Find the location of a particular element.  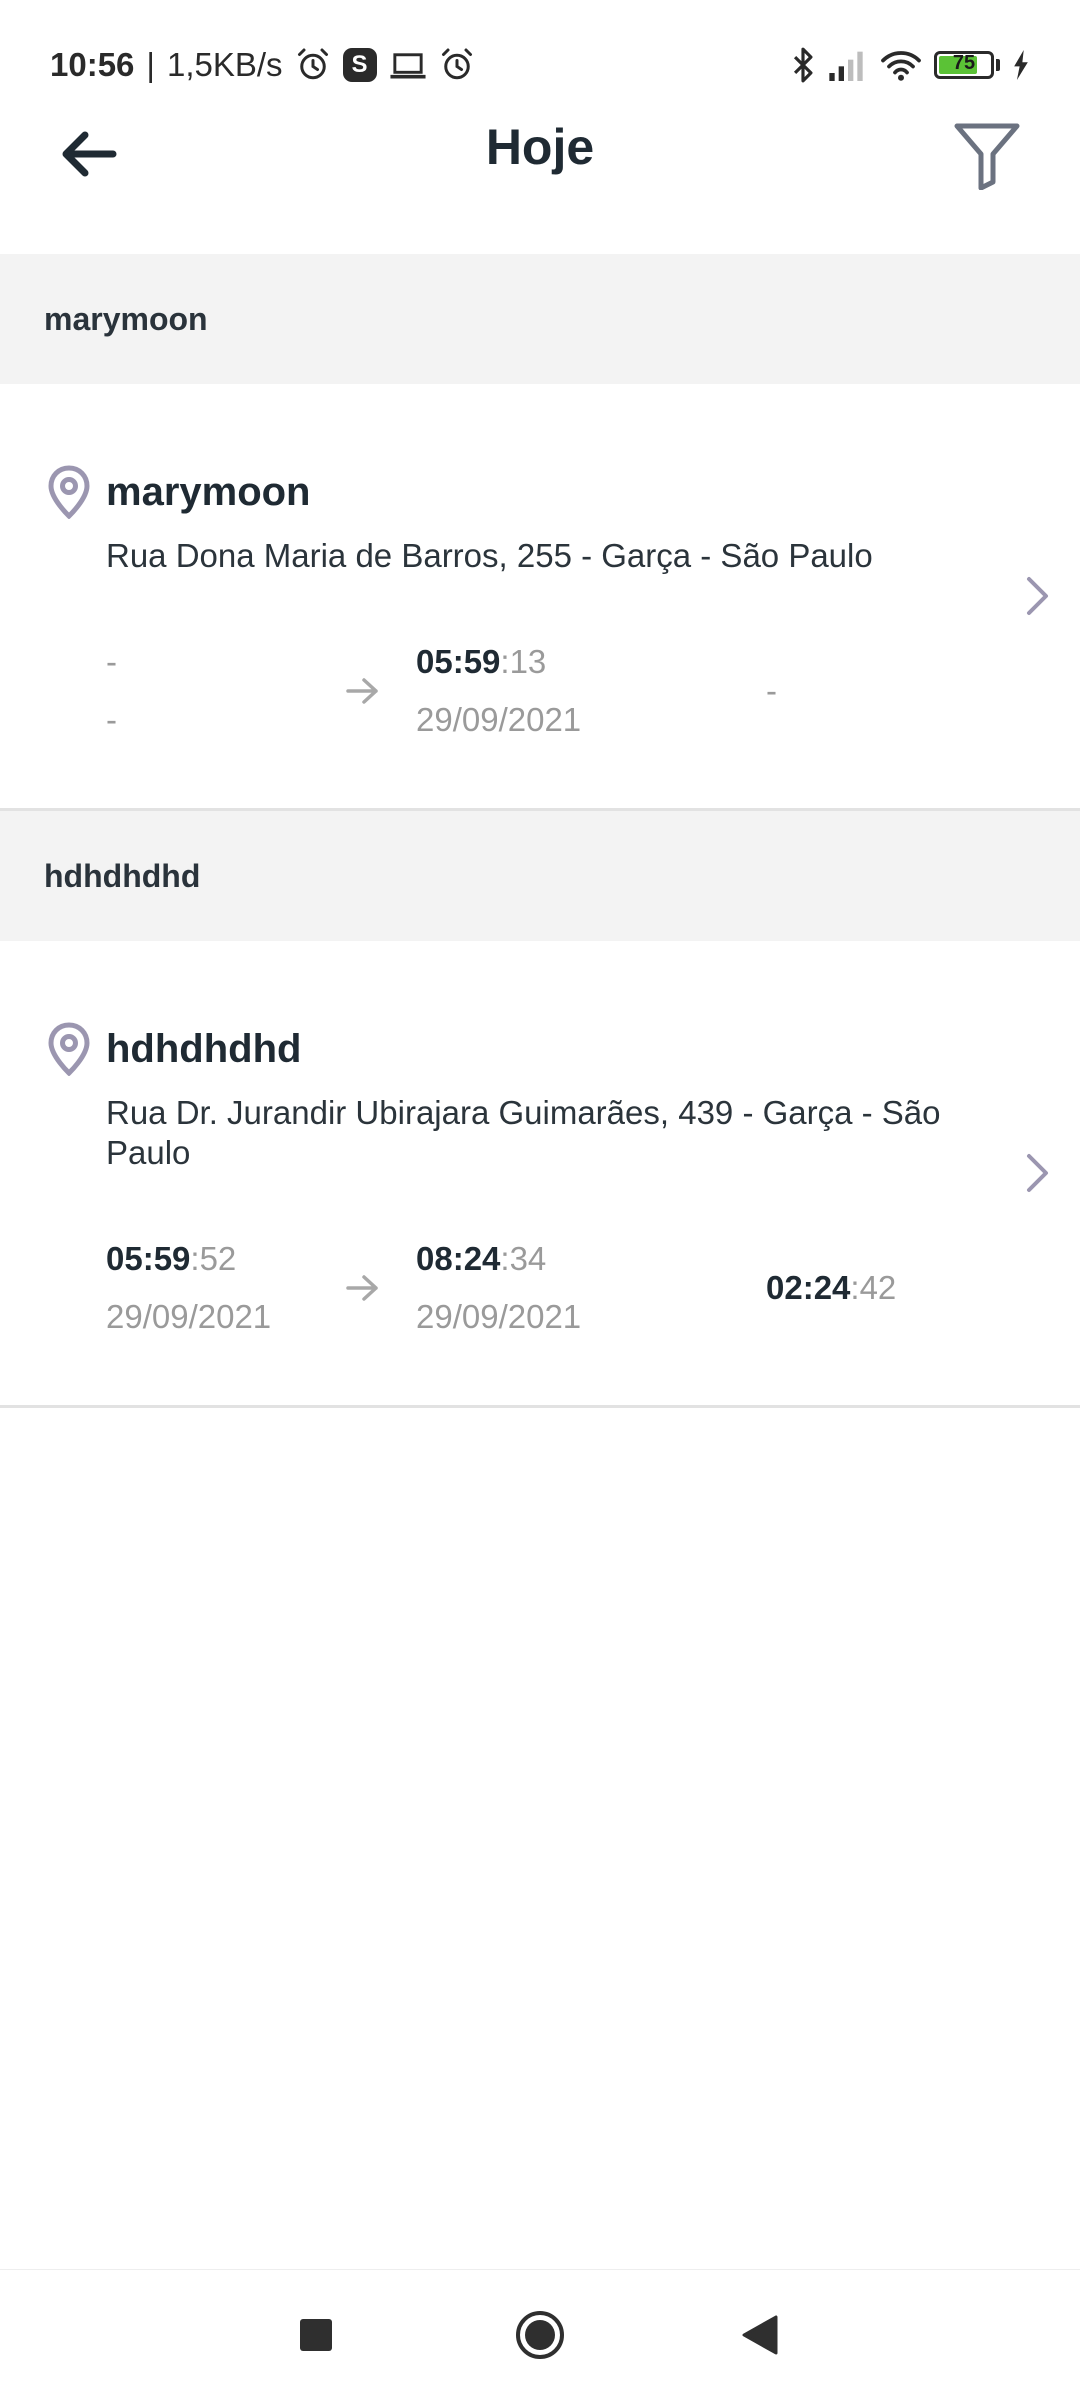

section-header: marymoon is located at coordinates (540, 319).